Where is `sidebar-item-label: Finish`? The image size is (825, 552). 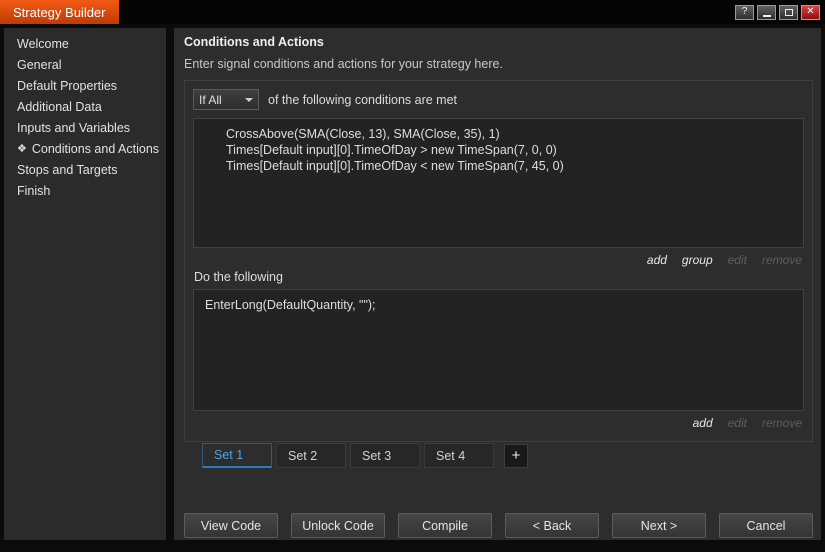 sidebar-item-label: Finish is located at coordinates (34, 191).